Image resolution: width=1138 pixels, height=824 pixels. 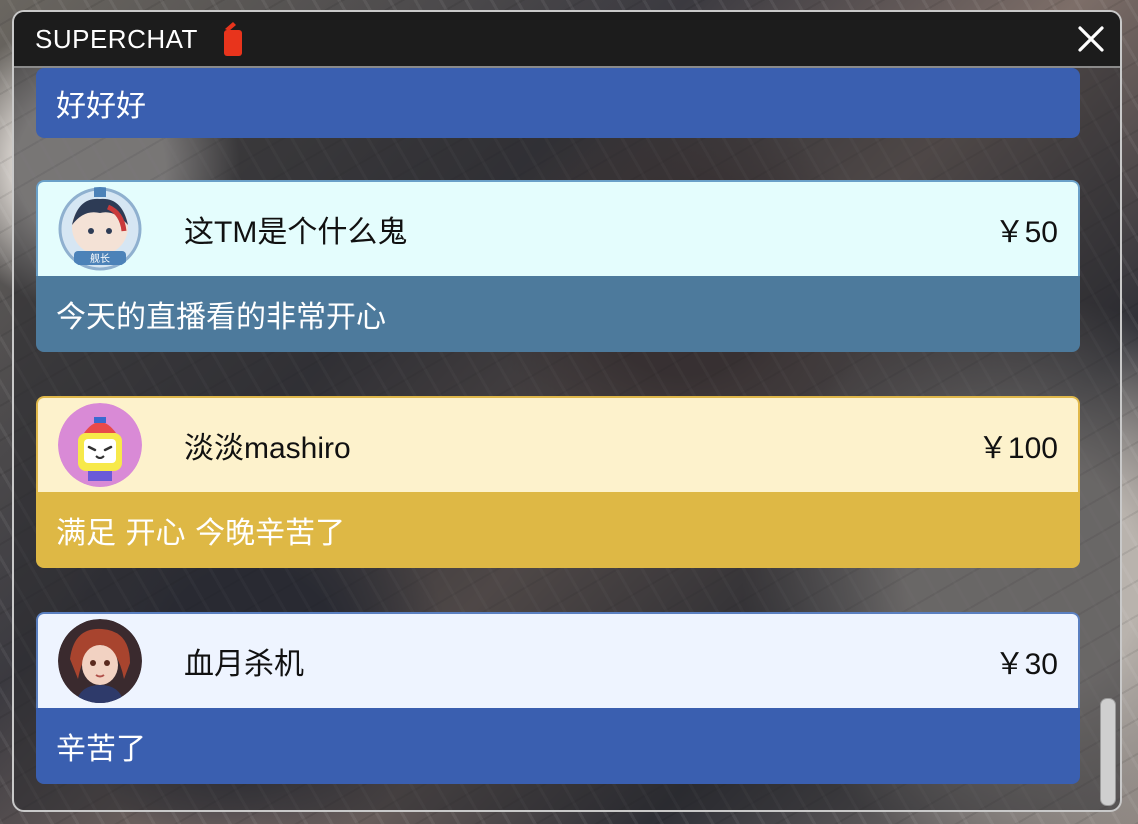 I want to click on username: 血月杀机, so click(x=244, y=664).